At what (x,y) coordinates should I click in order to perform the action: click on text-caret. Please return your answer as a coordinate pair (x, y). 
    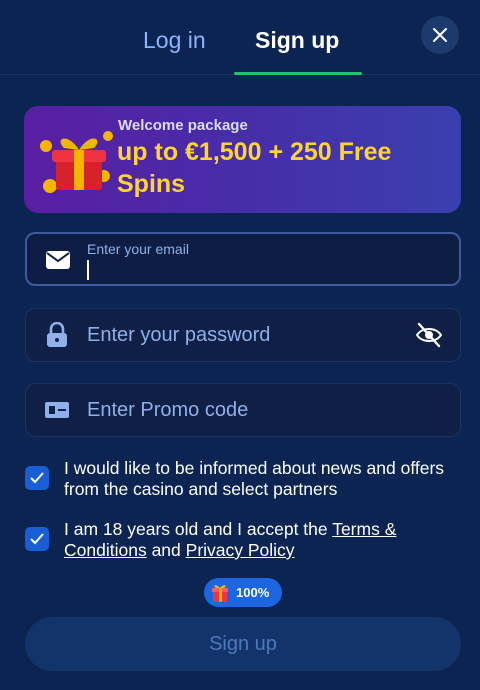
    Looking at the image, I should click on (88, 270).